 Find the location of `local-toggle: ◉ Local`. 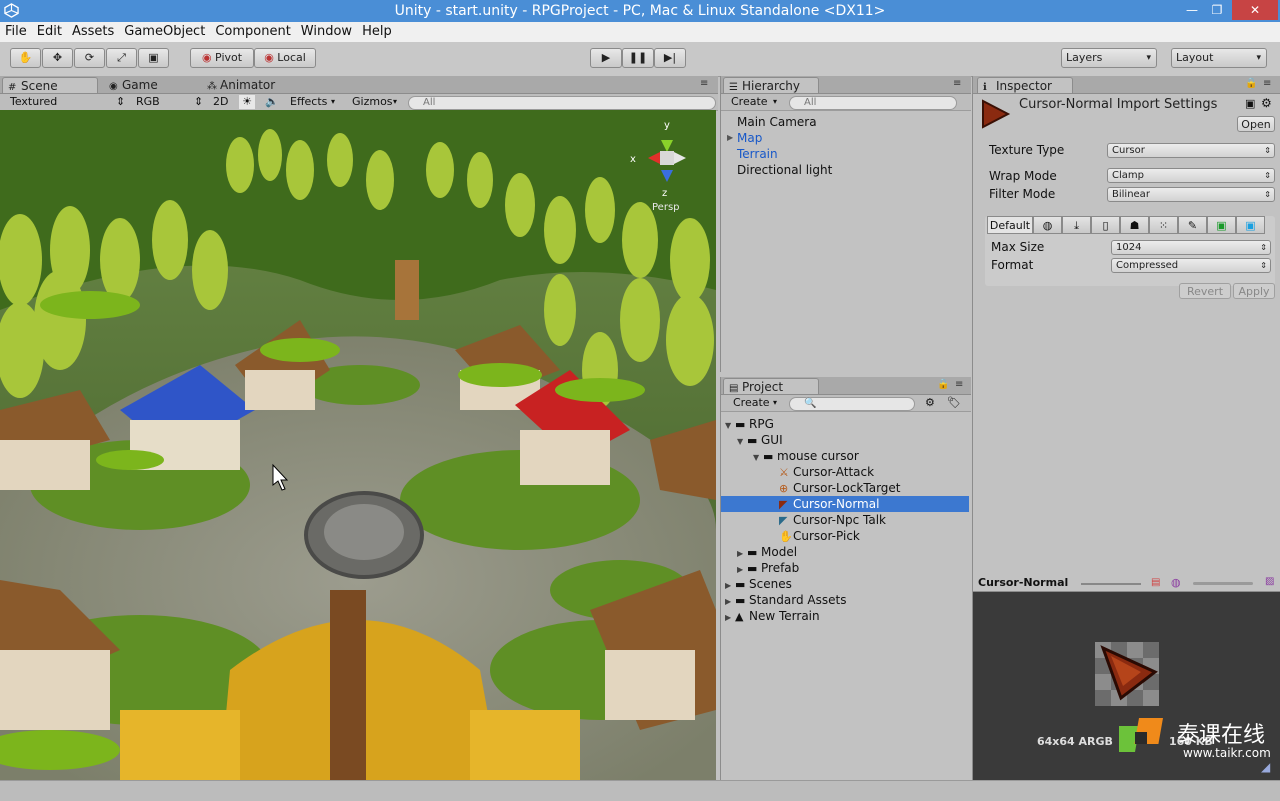

local-toggle: ◉ Local is located at coordinates (285, 58).